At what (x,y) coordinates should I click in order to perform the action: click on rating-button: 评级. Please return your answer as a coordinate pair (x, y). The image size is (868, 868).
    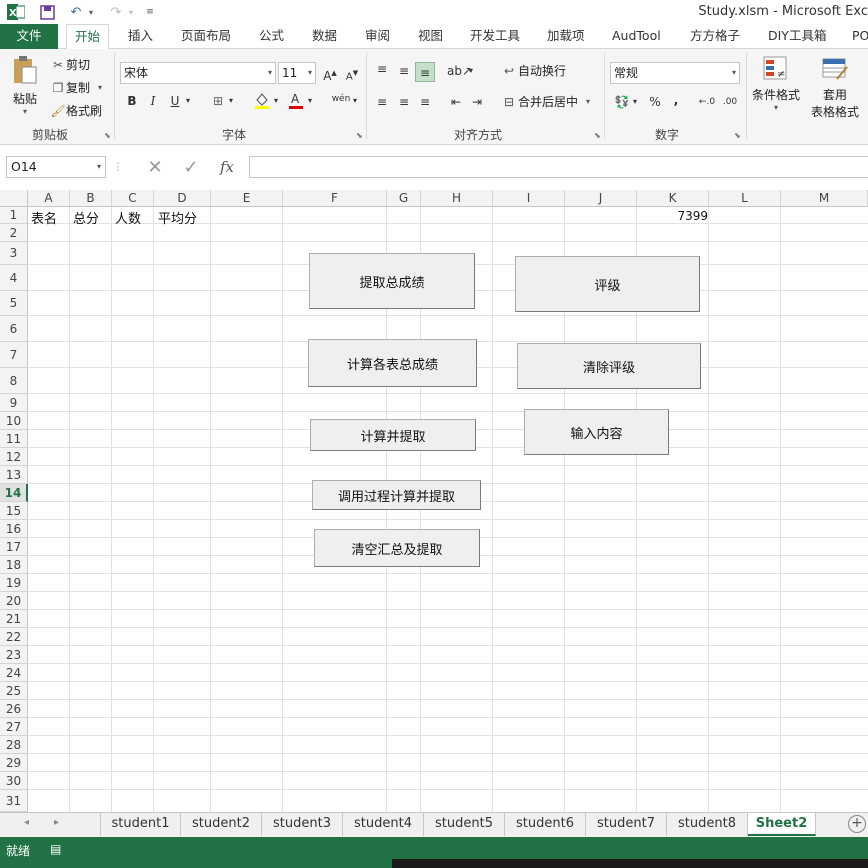
    Looking at the image, I should click on (607, 284).